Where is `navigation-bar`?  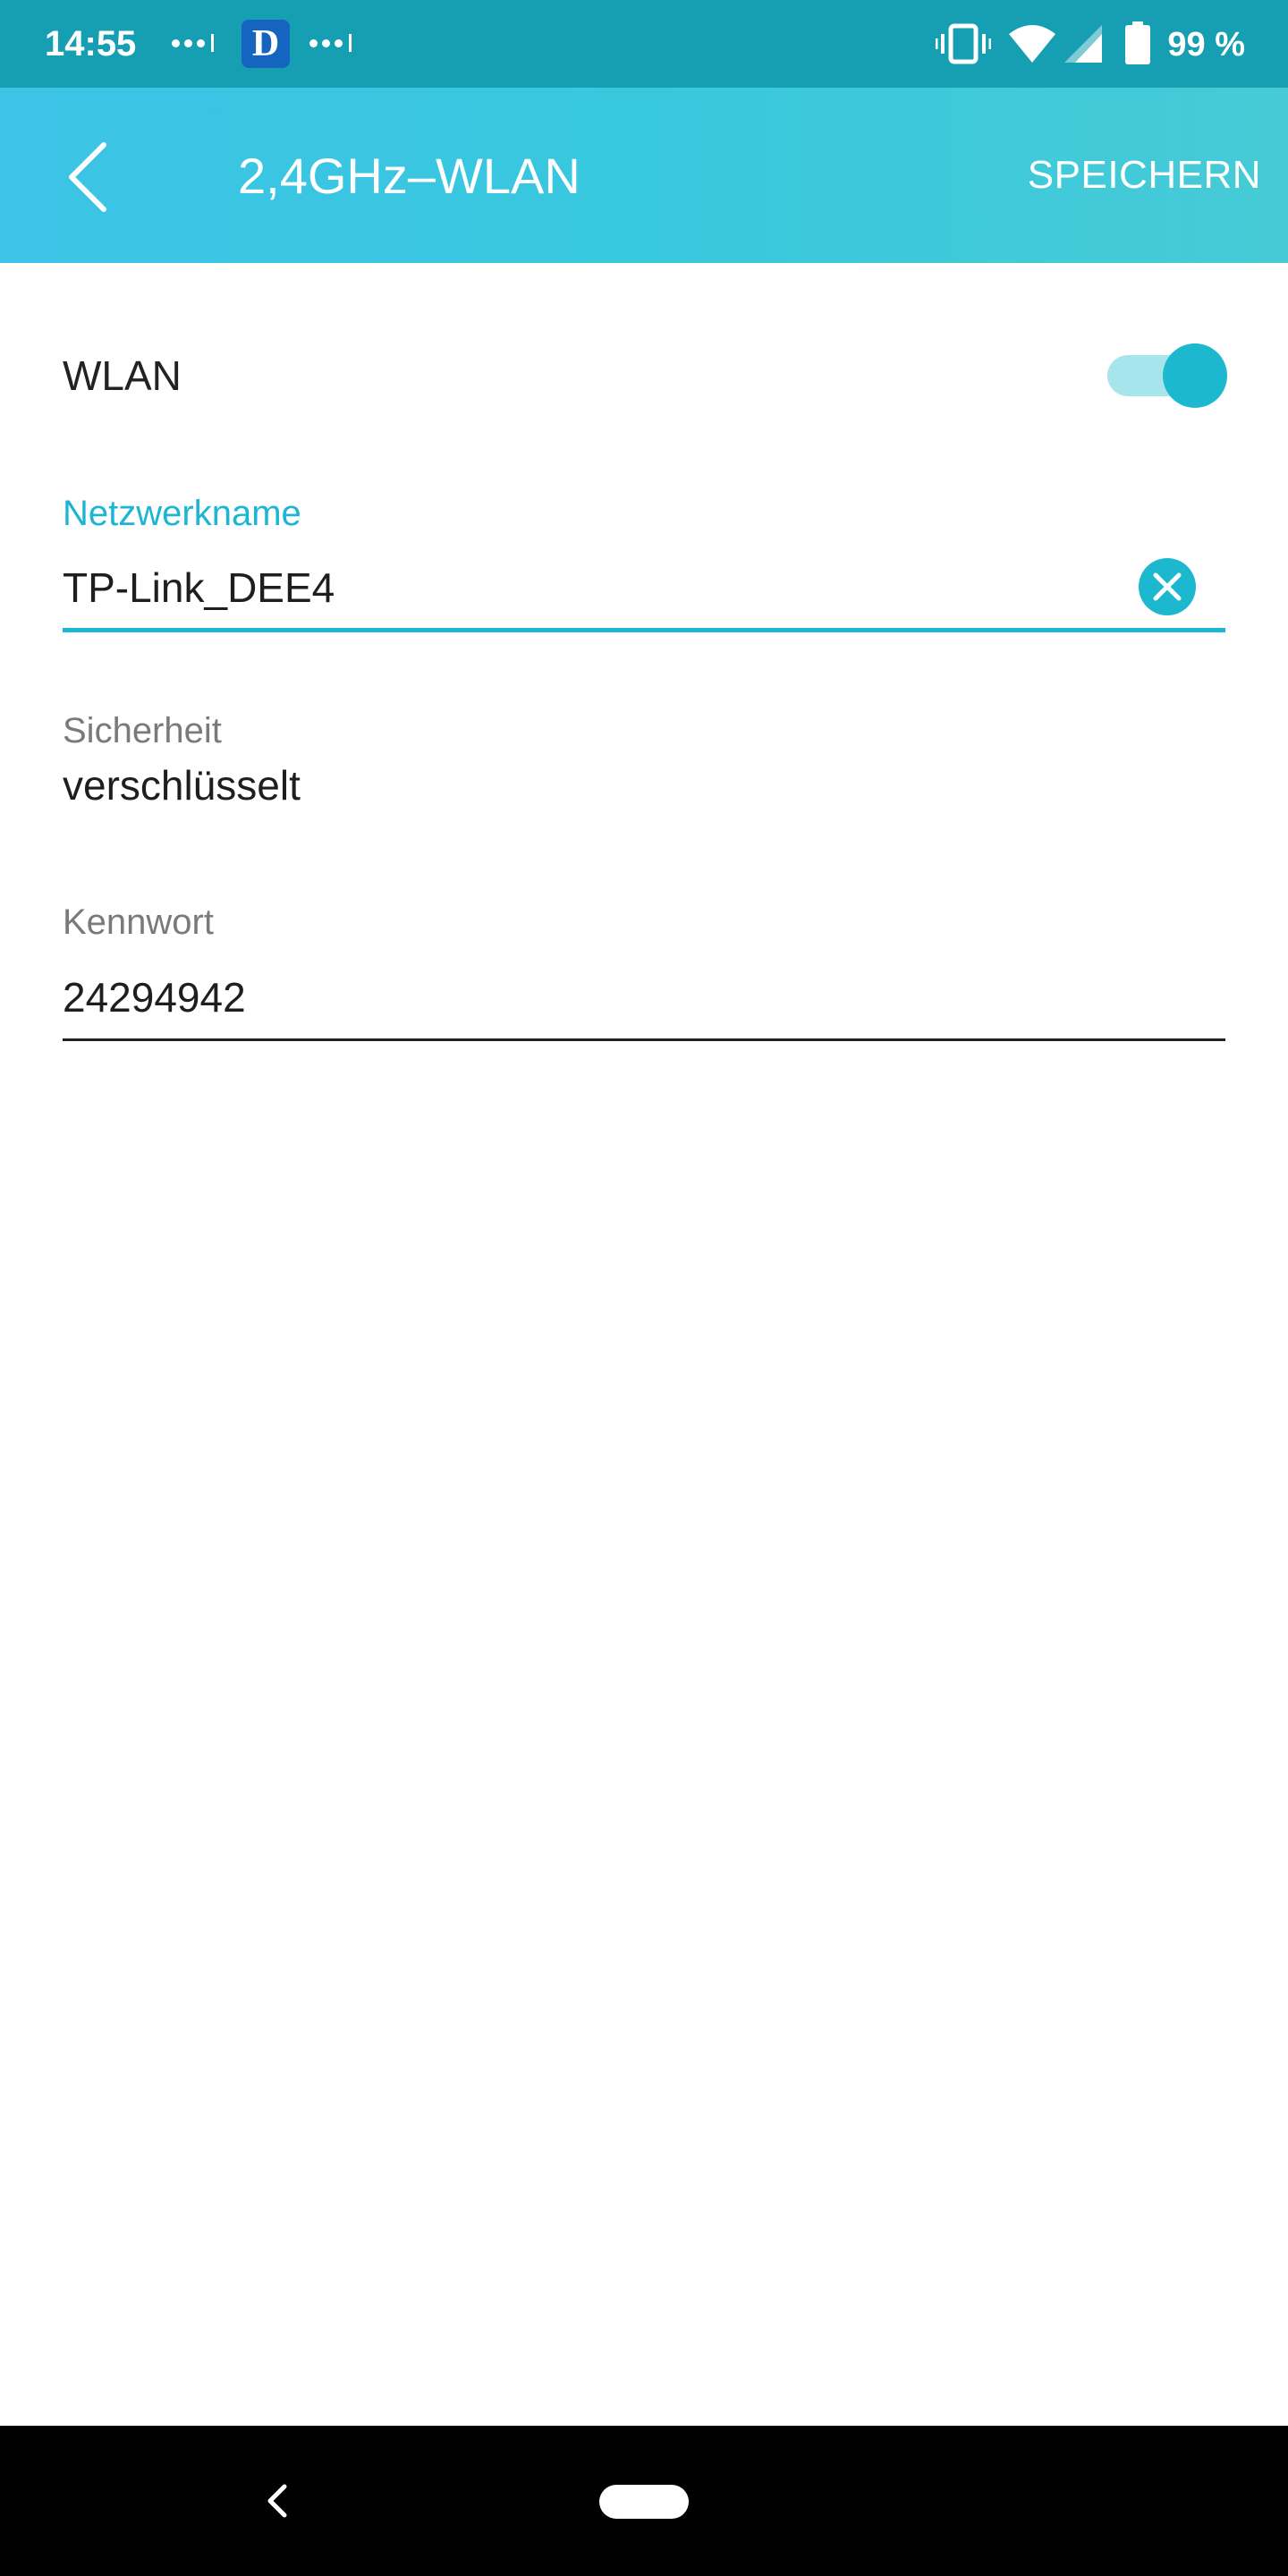 navigation-bar is located at coordinates (644, 2501).